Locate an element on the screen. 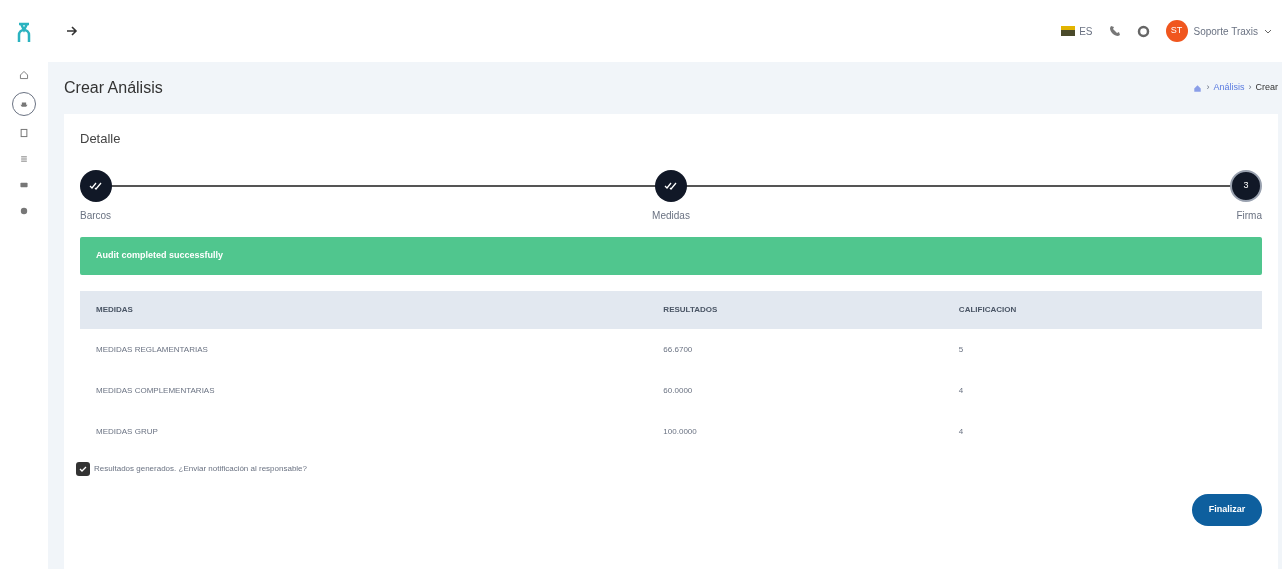 Image resolution: width=1282 pixels, height=569 pixels. user-avatar: ST is located at coordinates (1176, 31).